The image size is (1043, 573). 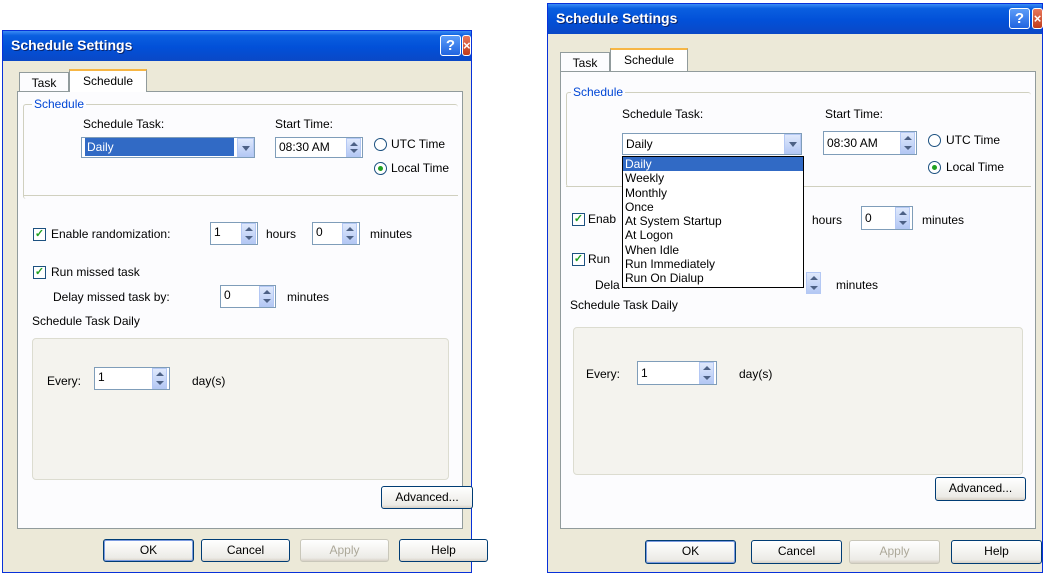 I want to click on hours-spinner, so click(x=248, y=233).